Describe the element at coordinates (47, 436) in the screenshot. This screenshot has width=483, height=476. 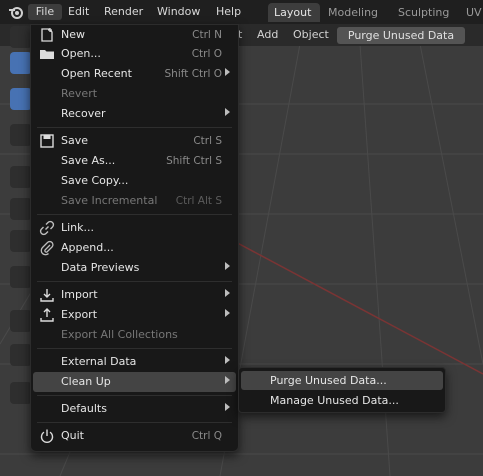
I see `power-icon` at that location.